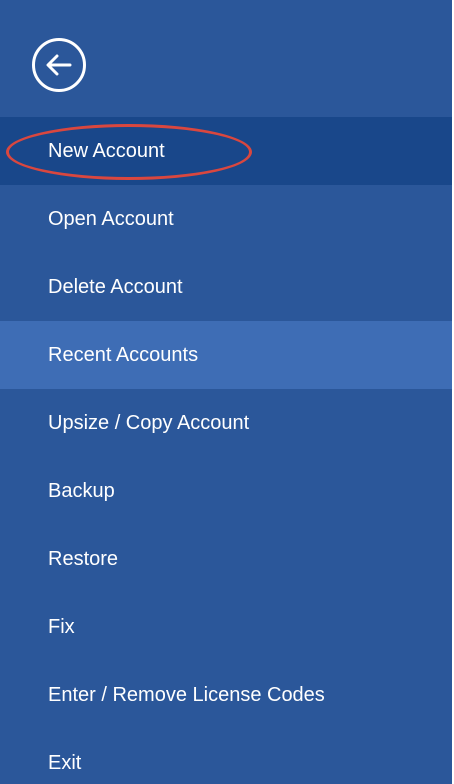  I want to click on menu-item-recent-accounts: Recent Accounts, so click(226, 355).